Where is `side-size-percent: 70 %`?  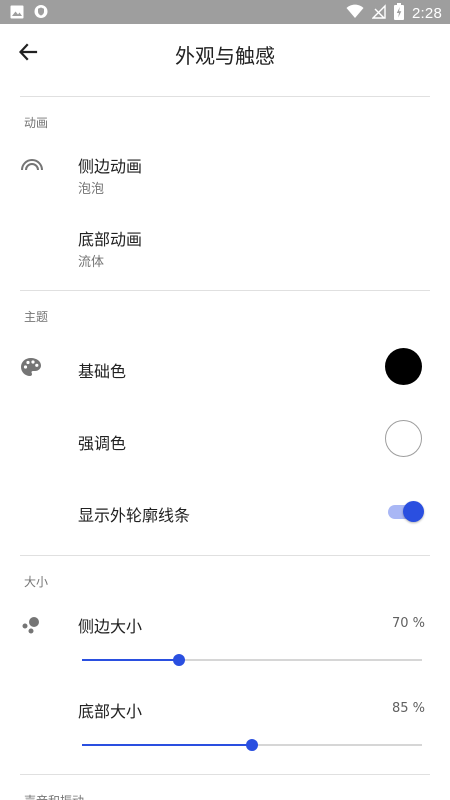 side-size-percent: 70 % is located at coordinates (408, 623).